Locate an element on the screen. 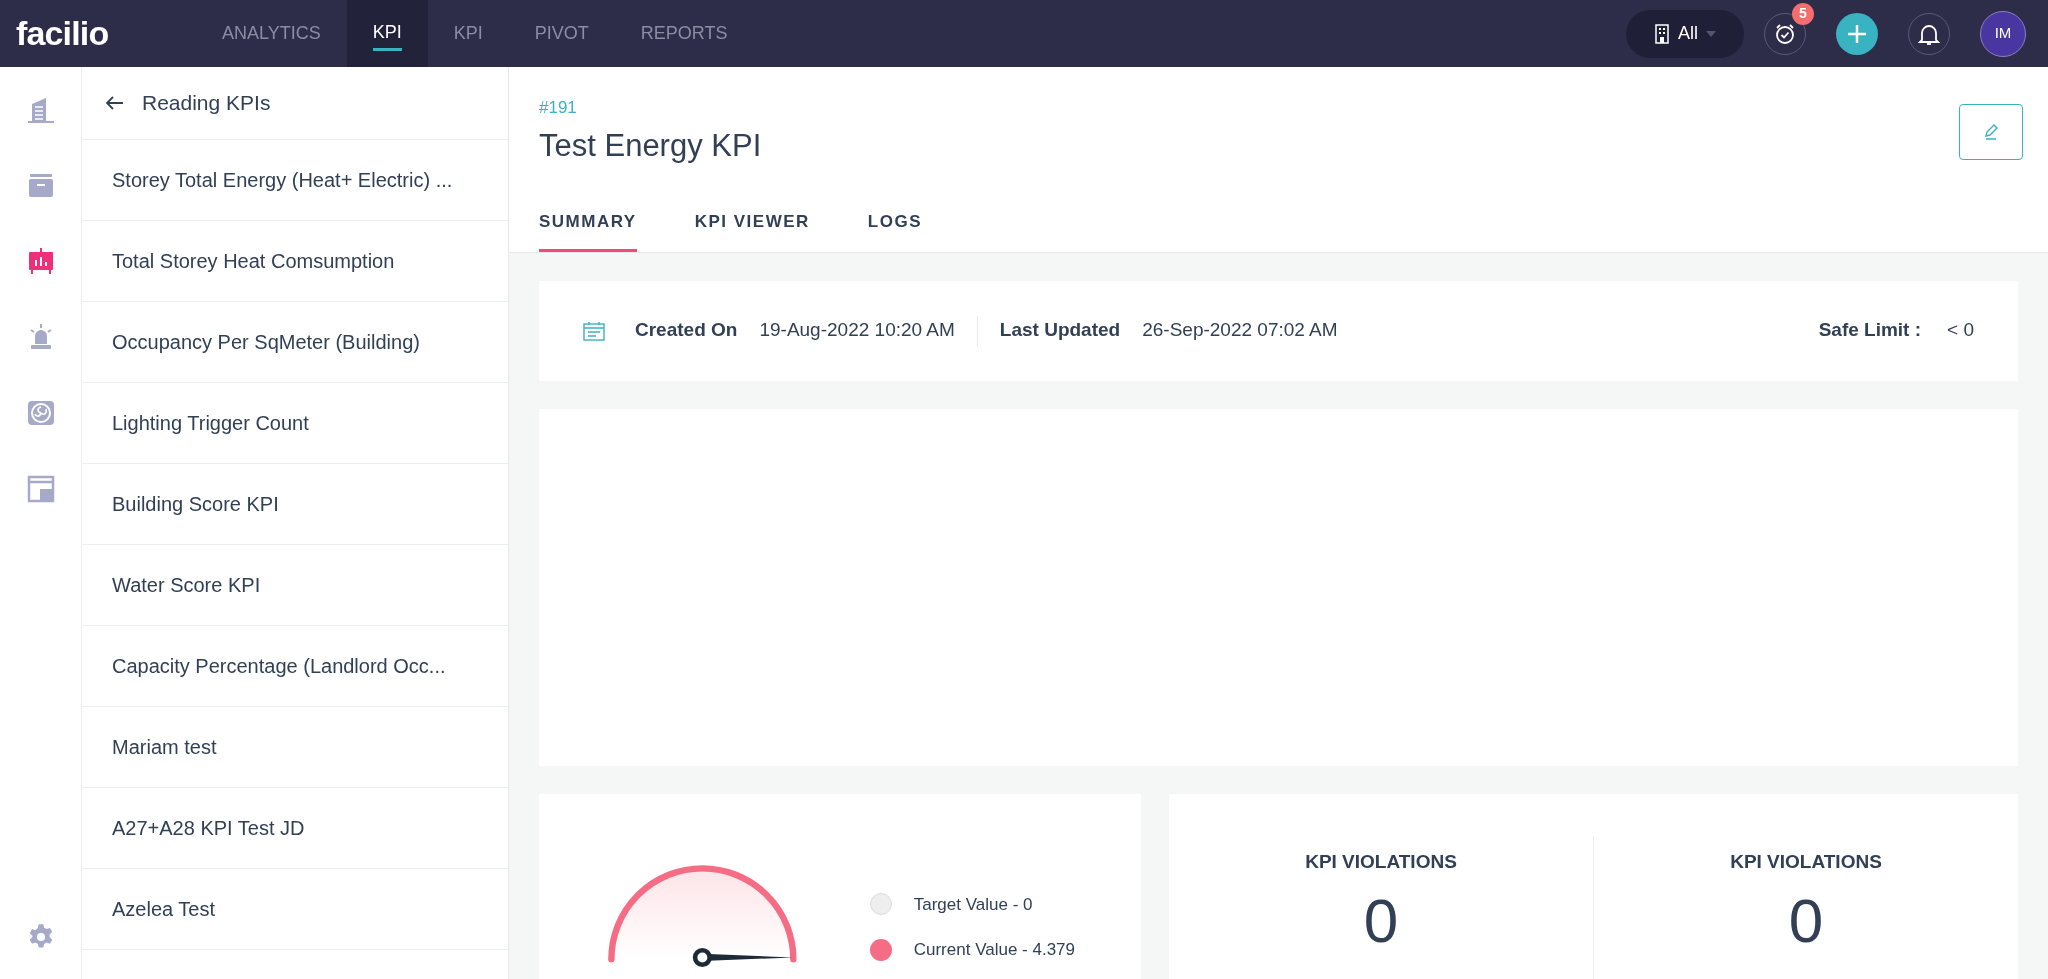 Image resolution: width=2048 pixels, height=979 pixels. pencil-icon is located at coordinates (1991, 132).